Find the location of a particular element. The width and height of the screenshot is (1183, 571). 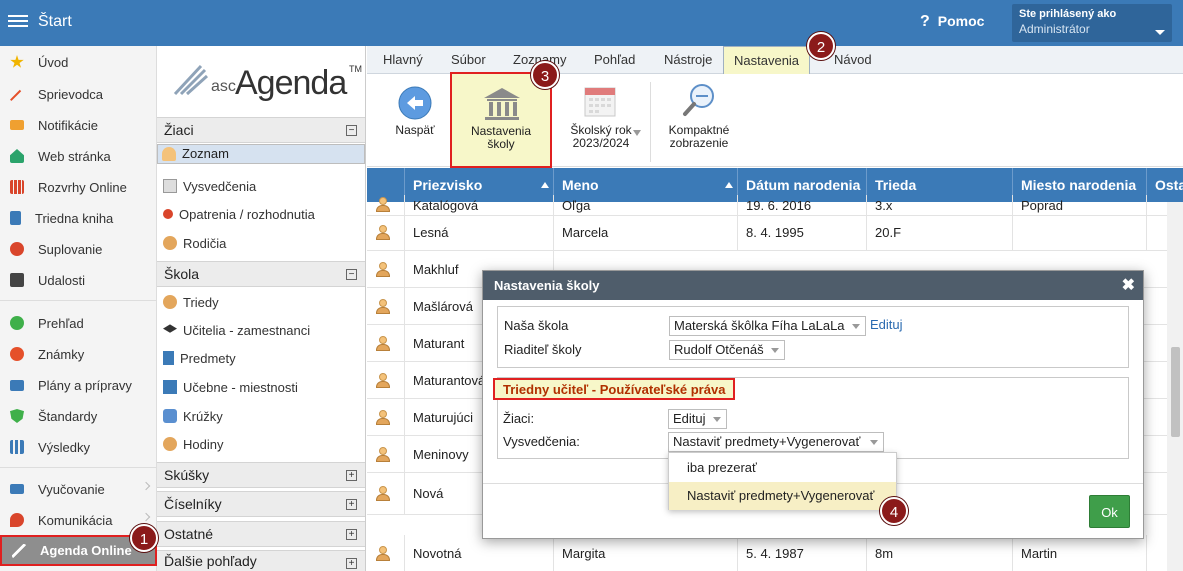

hamburger-menu-icon is located at coordinates (18, 21).